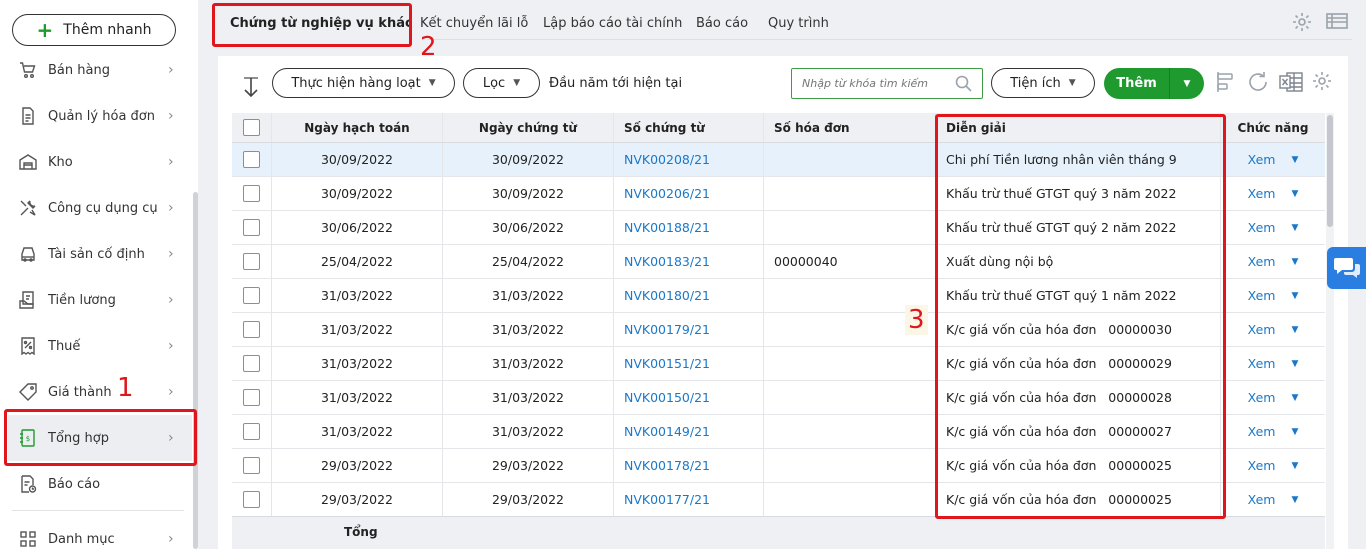  I want to click on excel-export-icon, so click(1291, 84).